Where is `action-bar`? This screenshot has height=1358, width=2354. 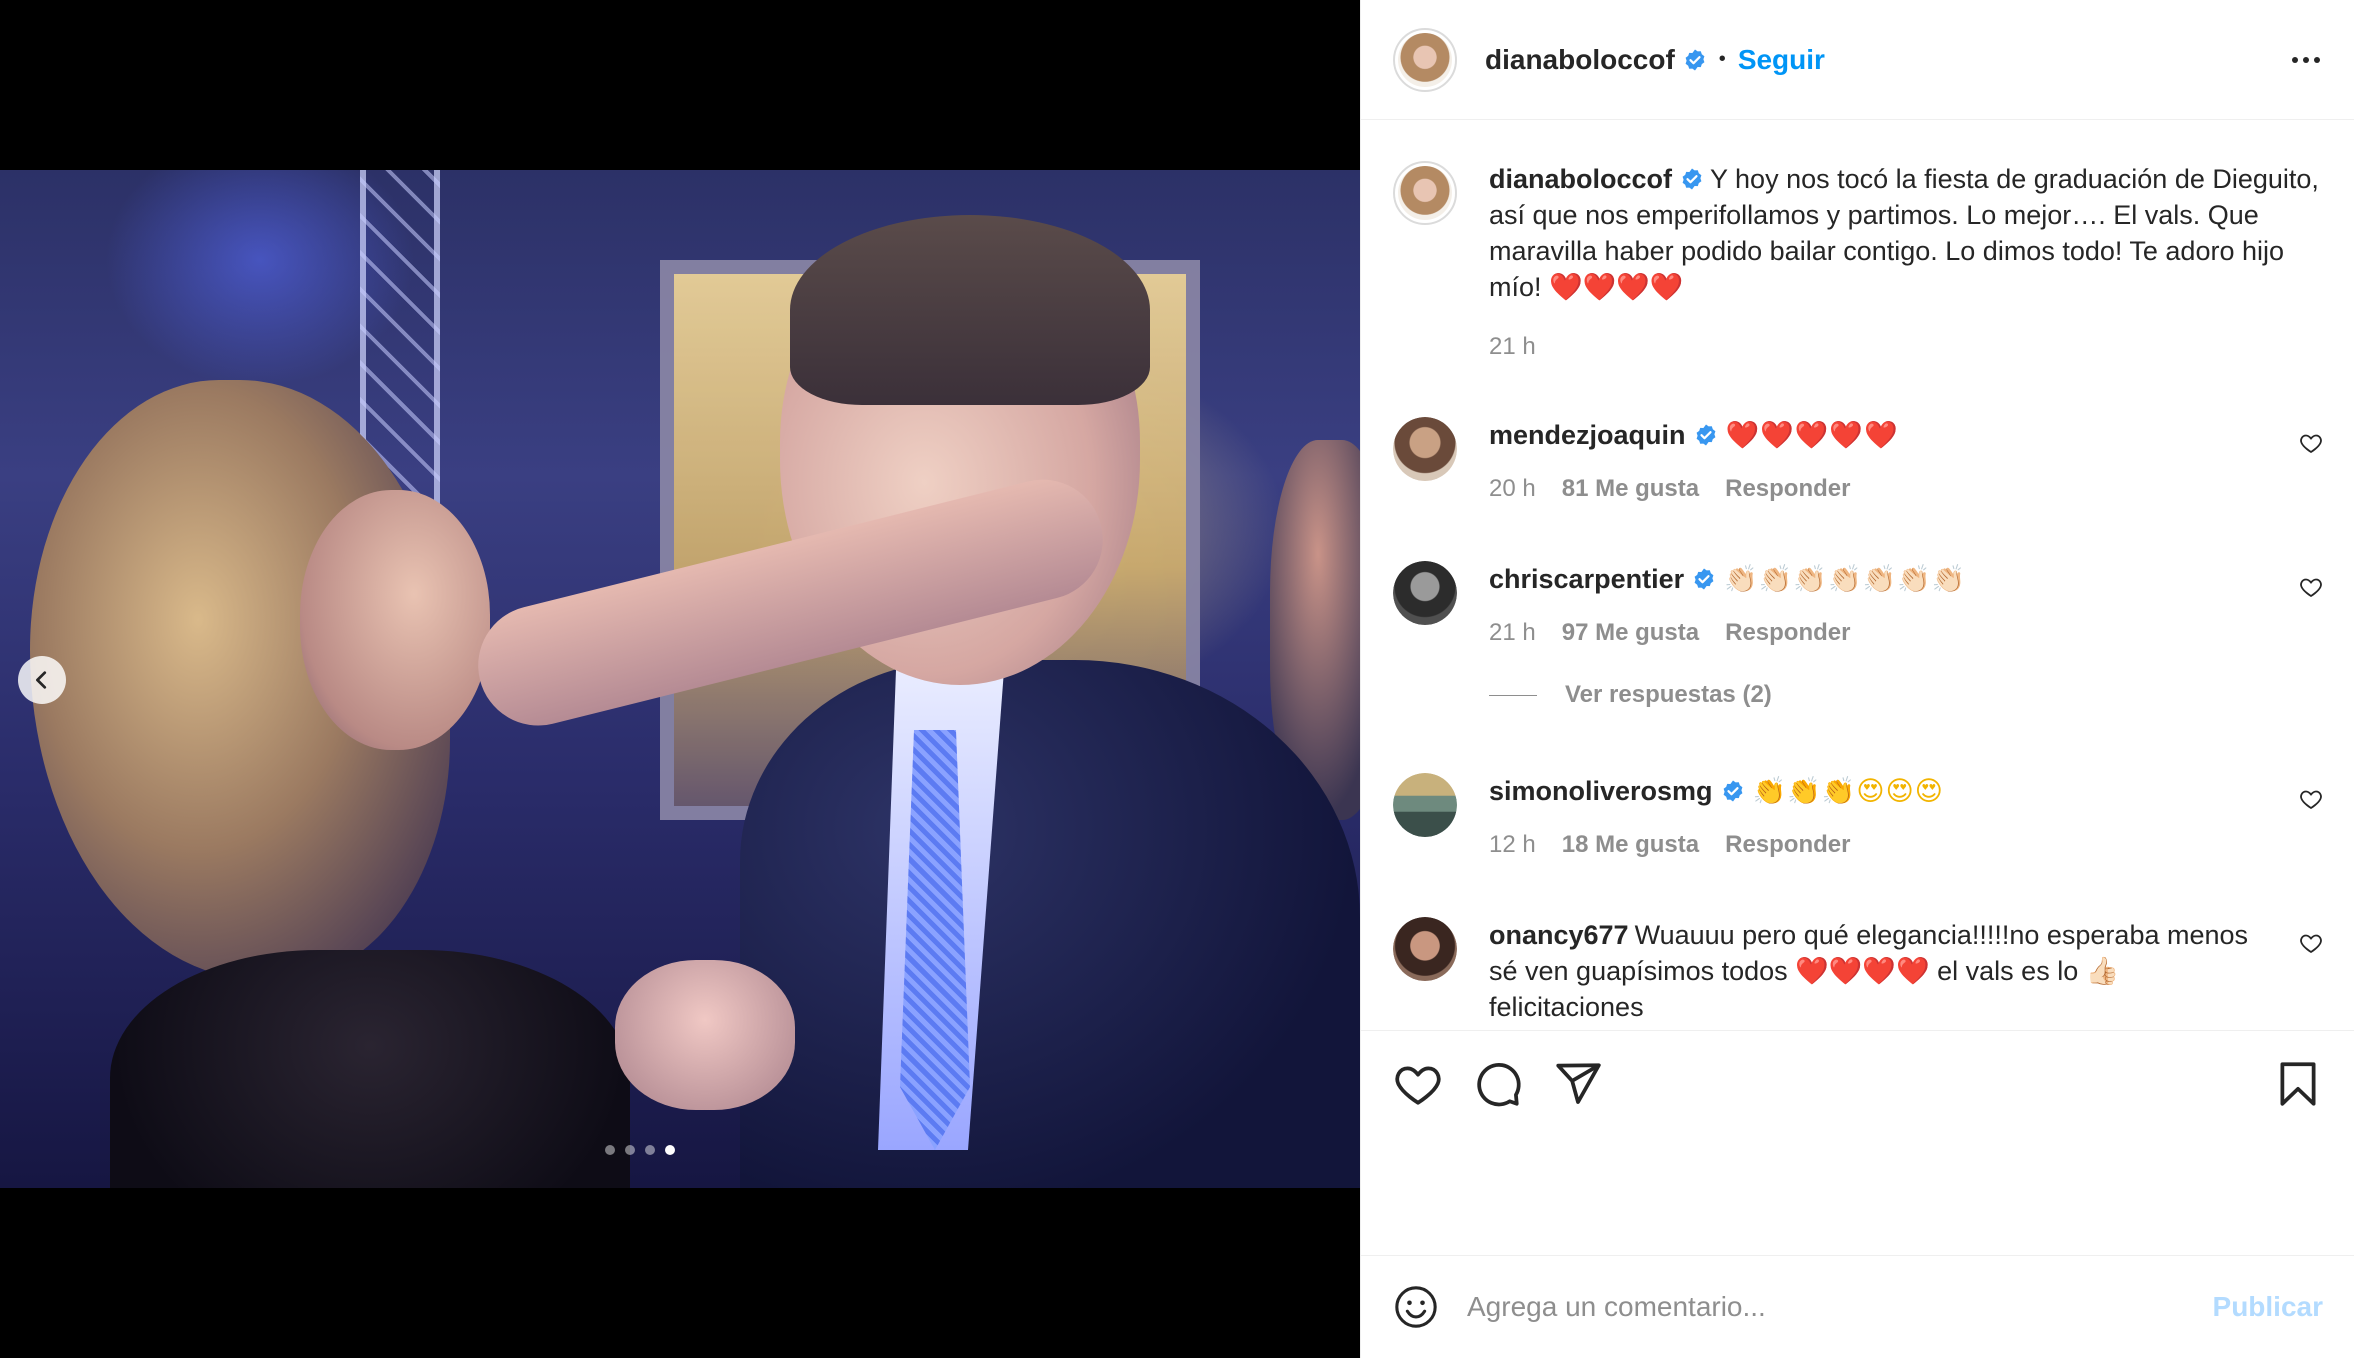
action-bar is located at coordinates (1857, 1143).